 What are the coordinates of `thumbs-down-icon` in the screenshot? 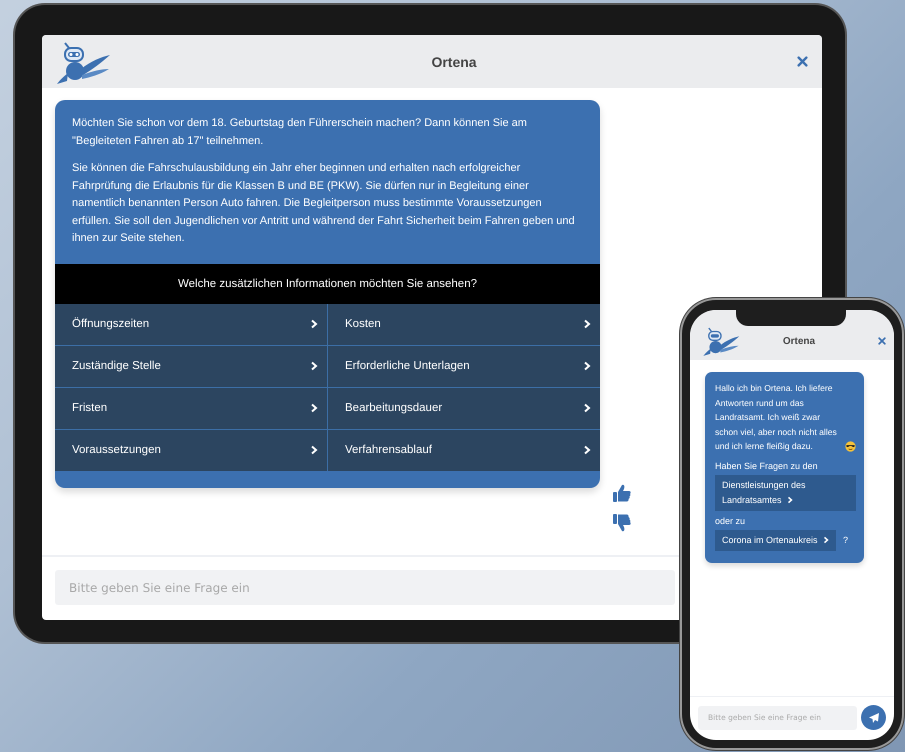 It's located at (622, 523).